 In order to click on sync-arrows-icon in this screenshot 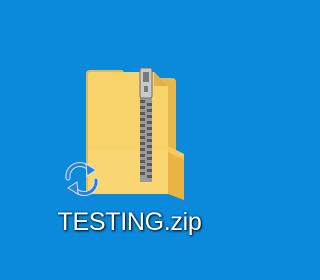, I will do `click(82, 179)`.